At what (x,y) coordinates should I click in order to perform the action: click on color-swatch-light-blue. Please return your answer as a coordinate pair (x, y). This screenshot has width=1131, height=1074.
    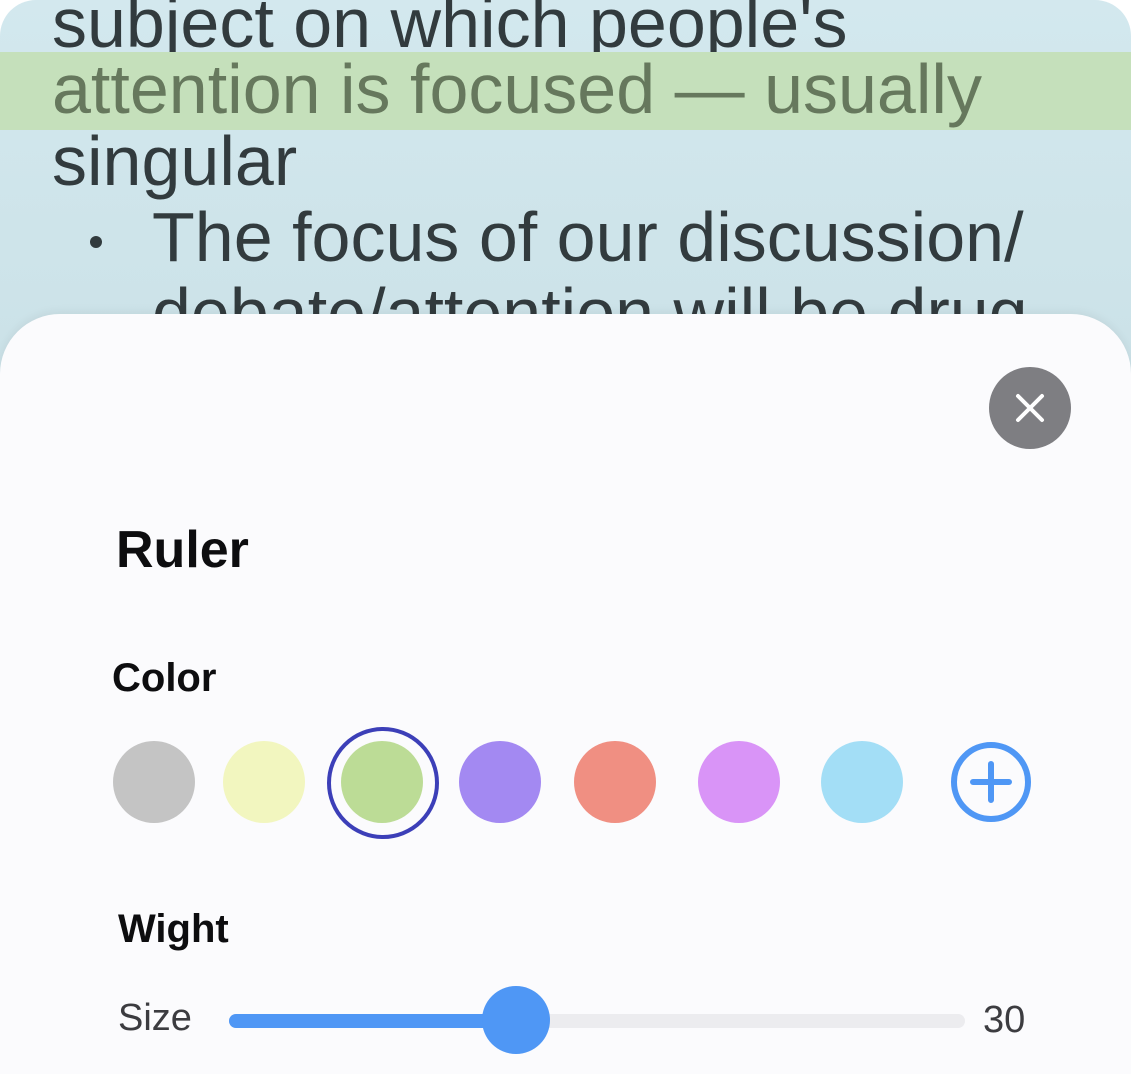
    Looking at the image, I should click on (862, 782).